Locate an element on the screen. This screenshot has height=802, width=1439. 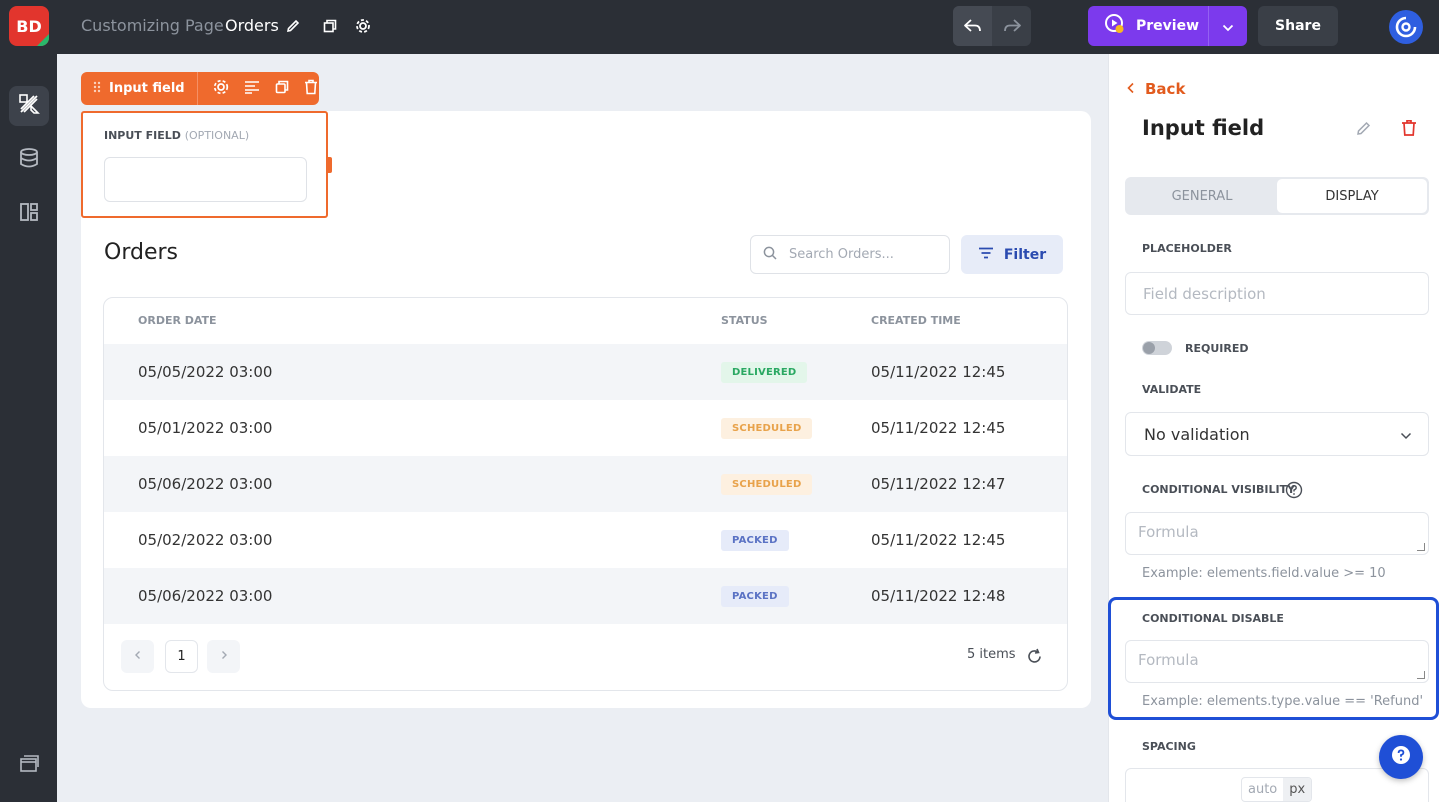
filter-button: Filter is located at coordinates (1012, 254).